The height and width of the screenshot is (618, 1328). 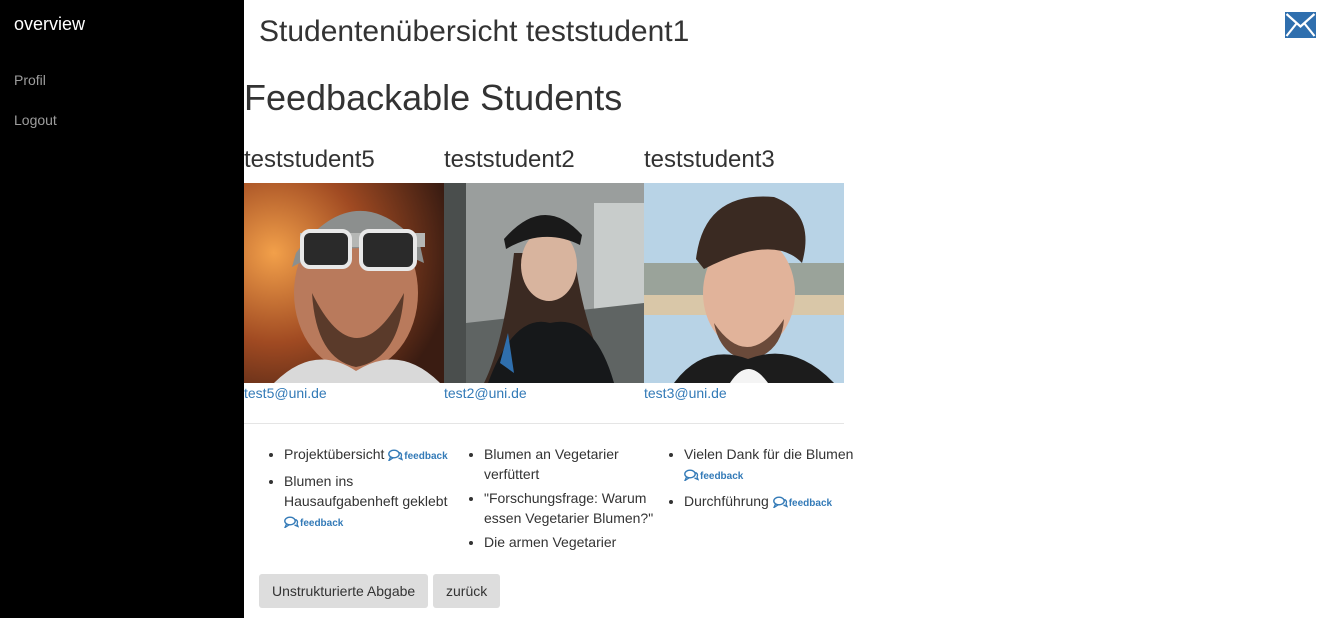 What do you see at coordinates (726, 501) in the screenshot?
I see `list-item-text: Durchführung` at bounding box center [726, 501].